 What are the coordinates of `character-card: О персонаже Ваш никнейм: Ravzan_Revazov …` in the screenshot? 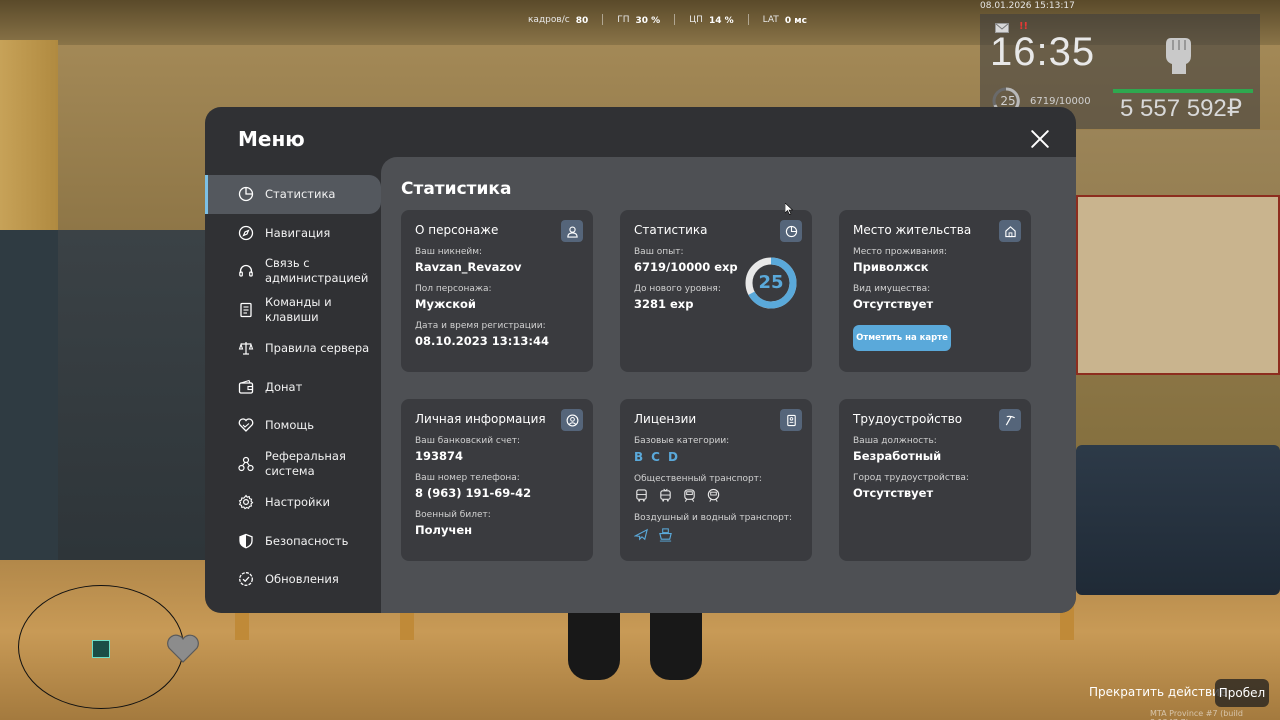 It's located at (497, 291).